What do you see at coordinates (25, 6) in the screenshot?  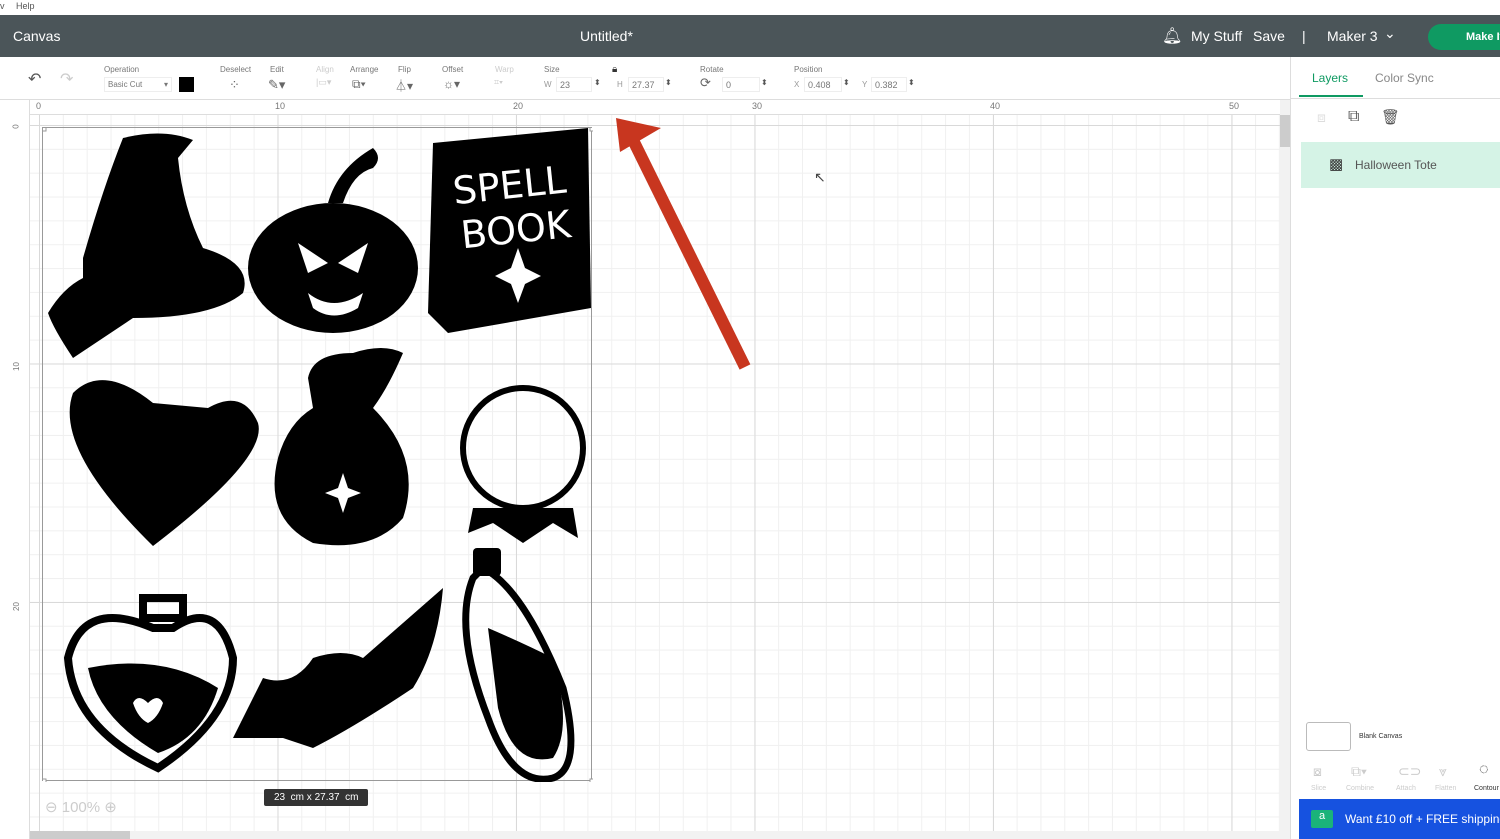 I see `menu-help: Help` at bounding box center [25, 6].